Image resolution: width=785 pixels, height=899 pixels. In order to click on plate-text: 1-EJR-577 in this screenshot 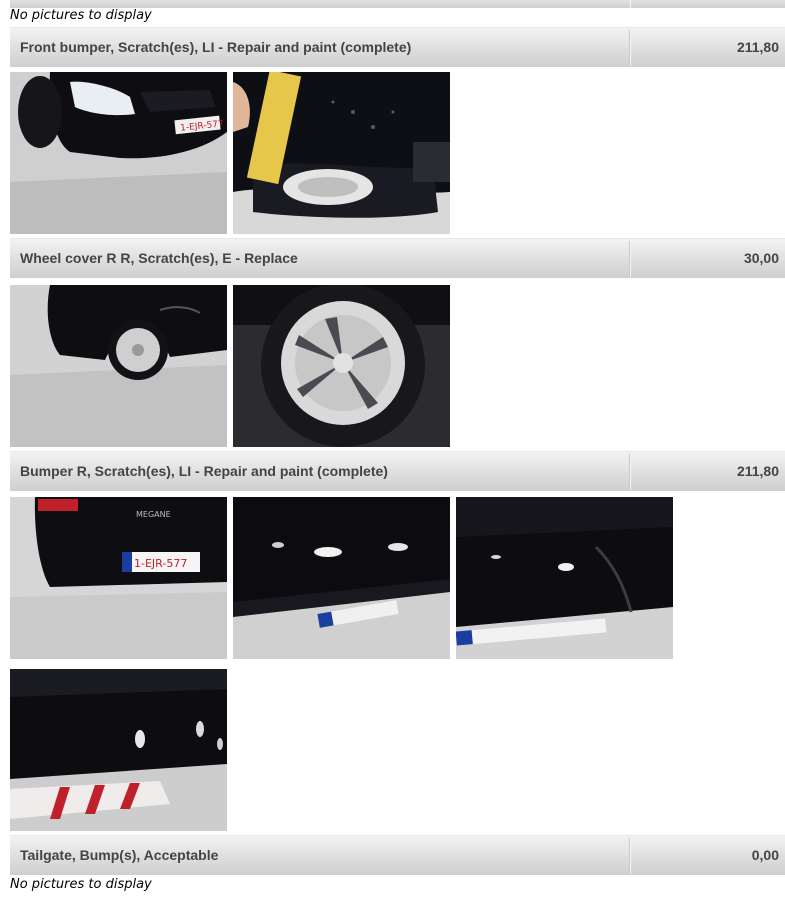, I will do `click(160, 563)`.